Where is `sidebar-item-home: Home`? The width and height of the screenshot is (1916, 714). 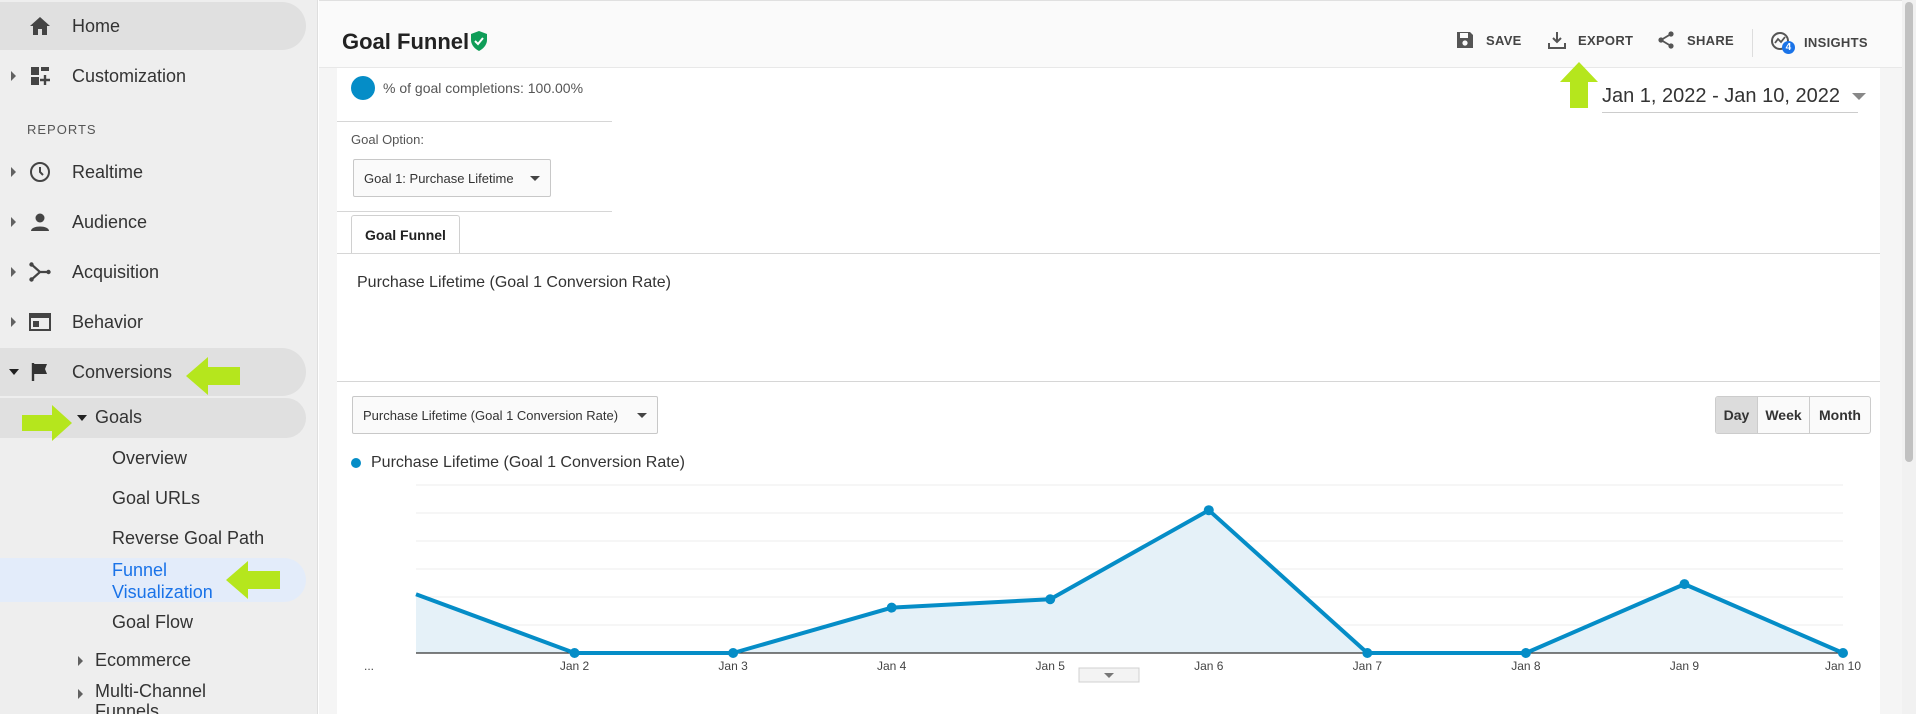 sidebar-item-home: Home is located at coordinates (153, 26).